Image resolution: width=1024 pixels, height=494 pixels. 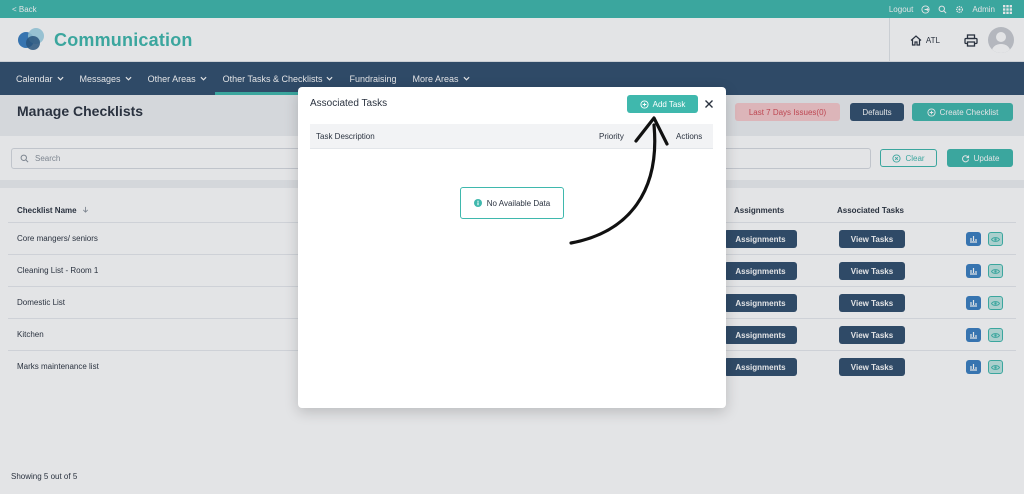 I want to click on empty-state-text: No Available Data, so click(x=518, y=203).